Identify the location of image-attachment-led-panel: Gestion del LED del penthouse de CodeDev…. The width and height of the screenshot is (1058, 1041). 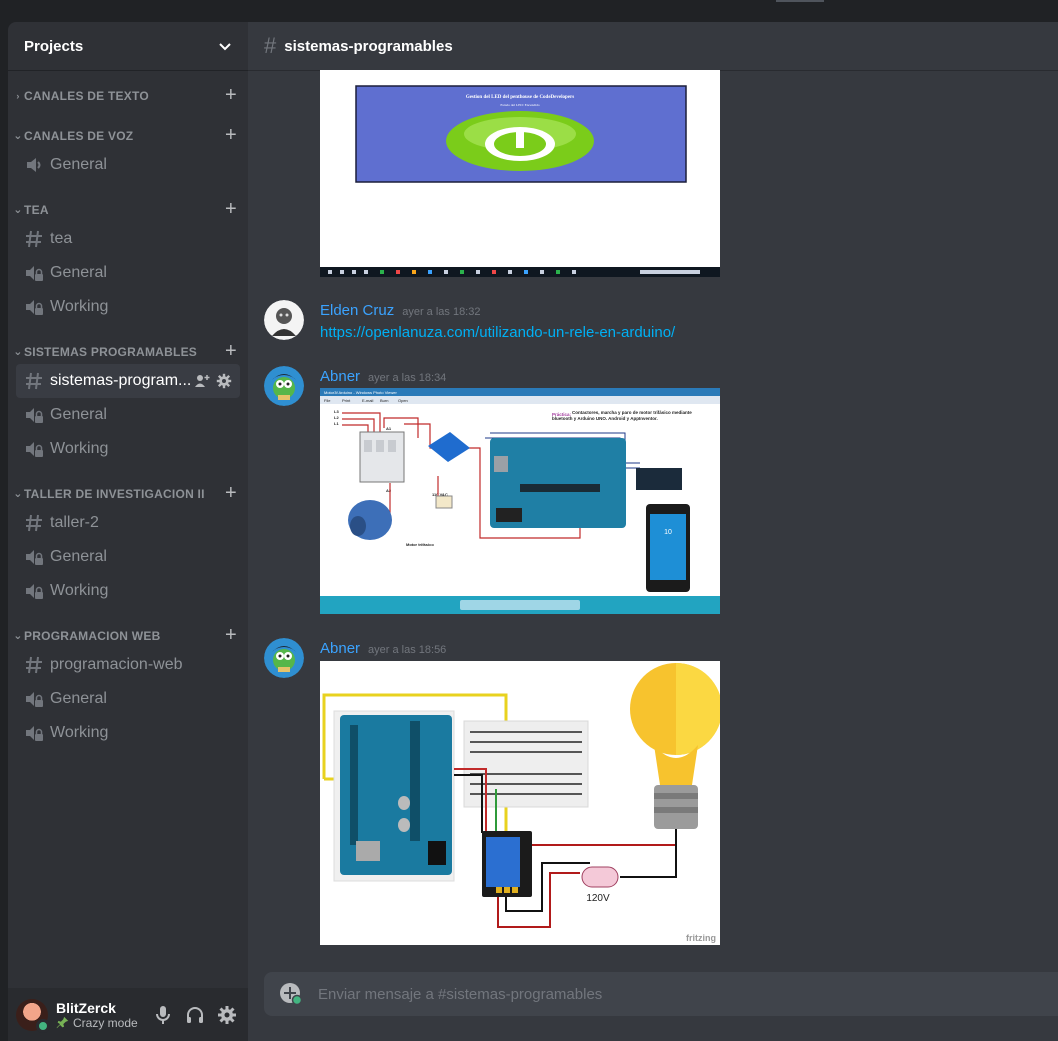
(520, 173).